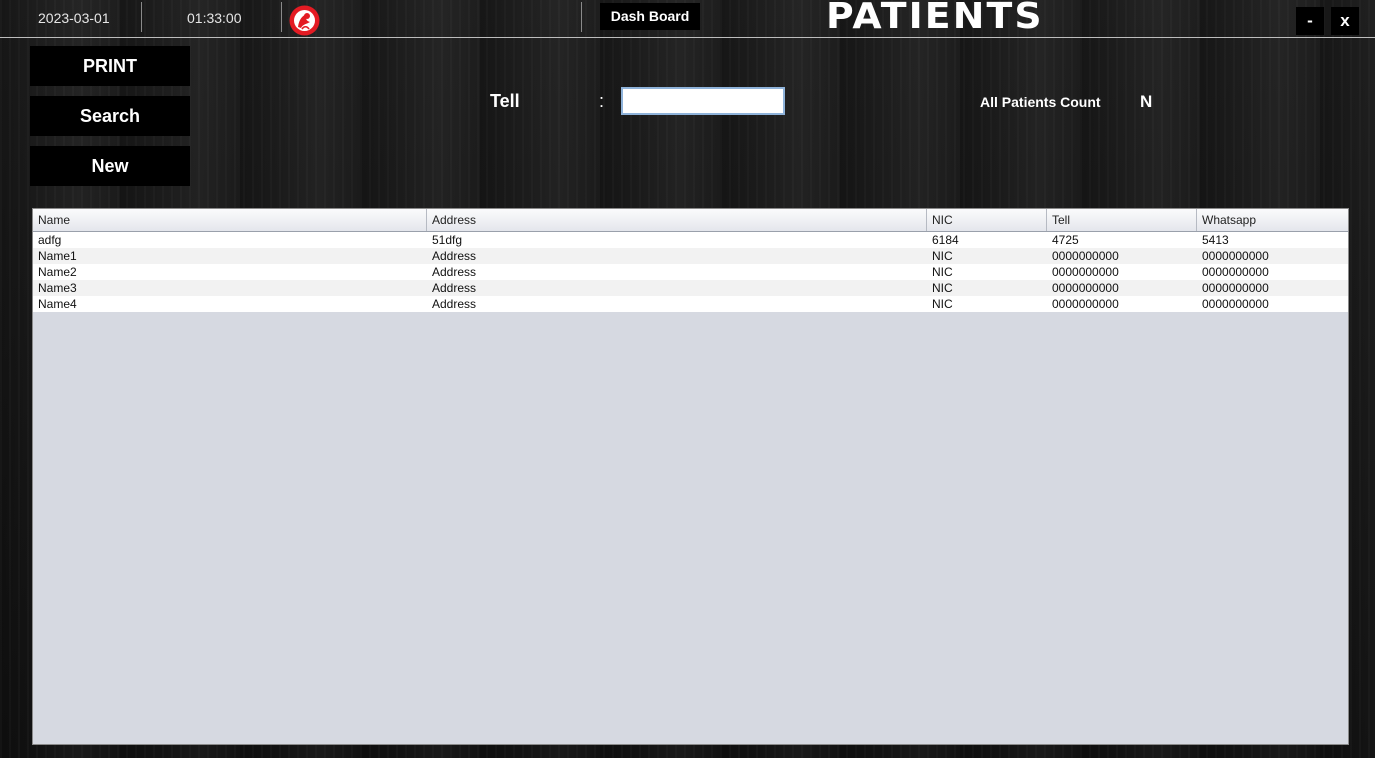 This screenshot has height=758, width=1375. What do you see at coordinates (1065, 240) in the screenshot?
I see `cell-tell: 4725` at bounding box center [1065, 240].